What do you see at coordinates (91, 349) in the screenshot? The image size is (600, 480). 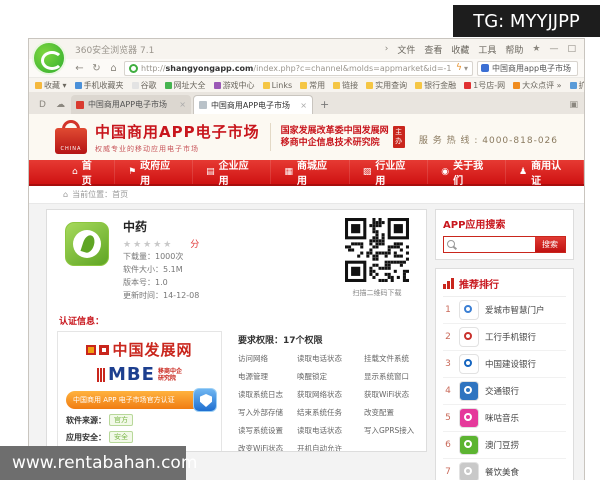 I see `devnet-logo-square-icon` at bounding box center [91, 349].